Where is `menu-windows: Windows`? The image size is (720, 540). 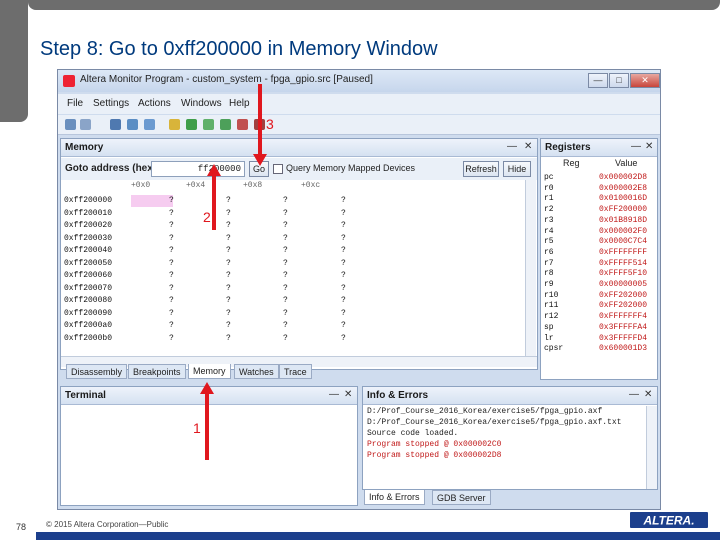
menu-windows: Windows is located at coordinates (201, 103).